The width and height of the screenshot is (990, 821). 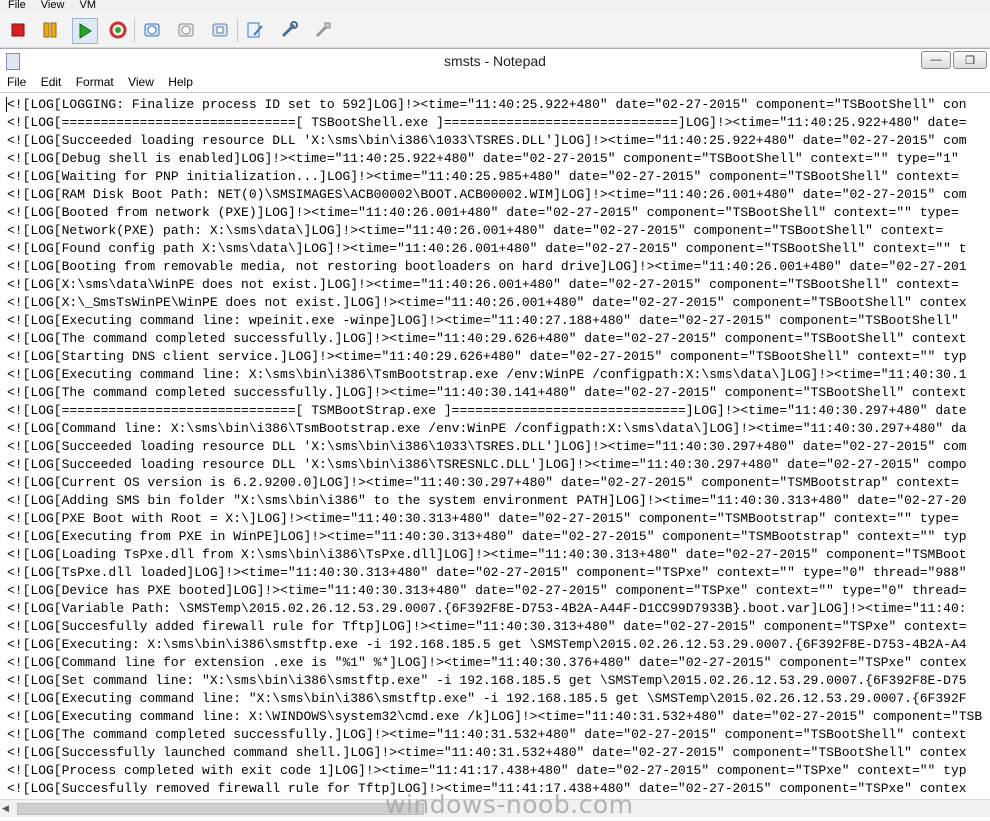 I want to click on scroll-left-icon: ◀, so click(x=5, y=808).